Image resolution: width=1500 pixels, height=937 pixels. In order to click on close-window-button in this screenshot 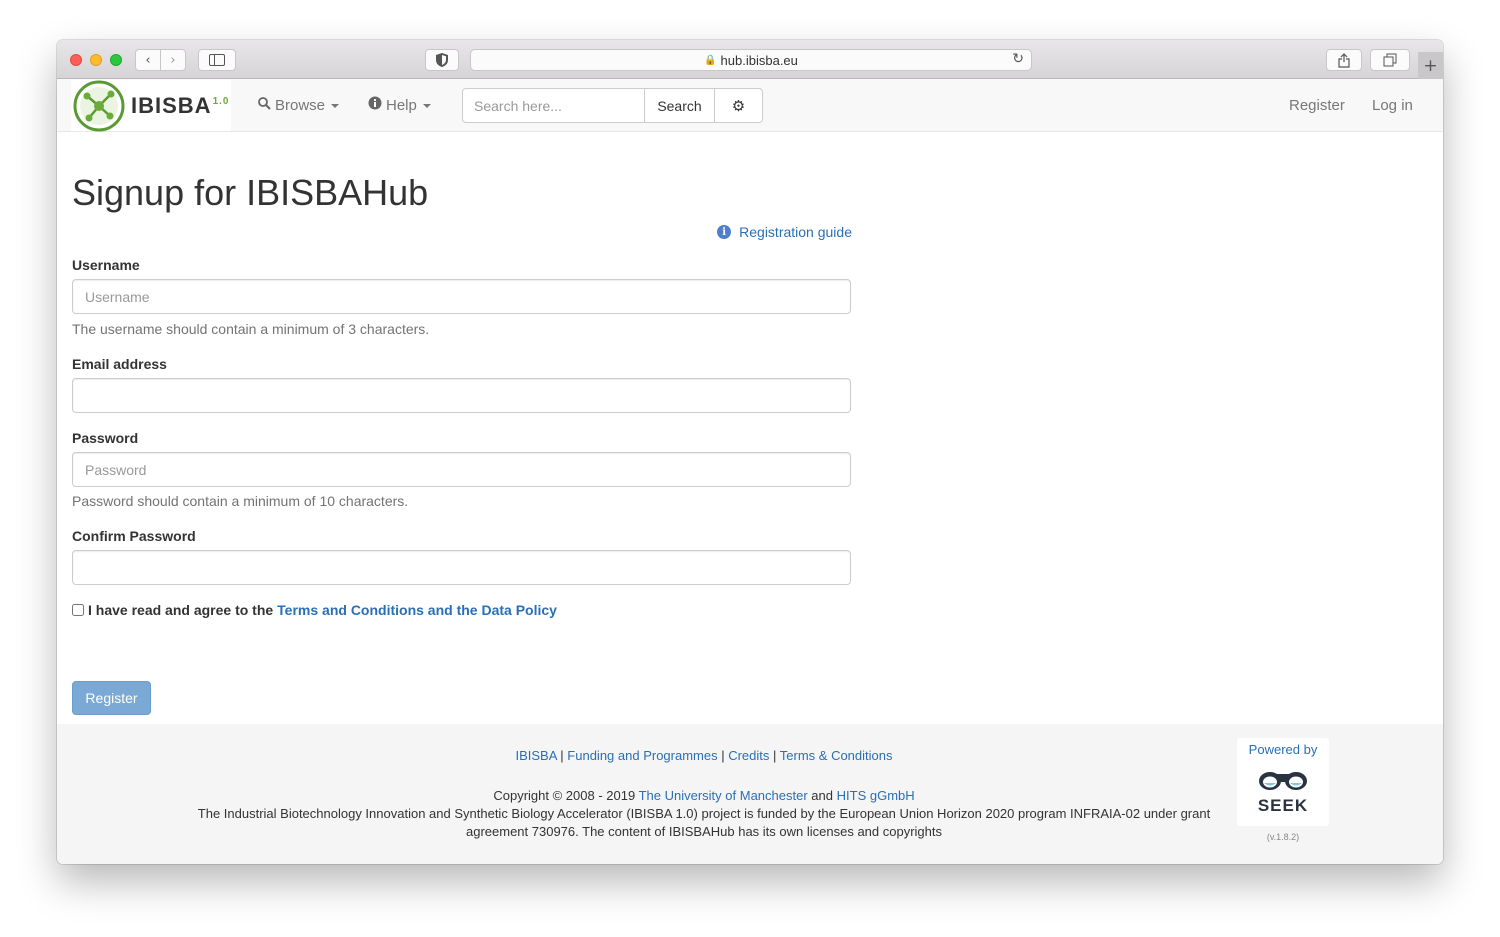, I will do `click(76, 60)`.